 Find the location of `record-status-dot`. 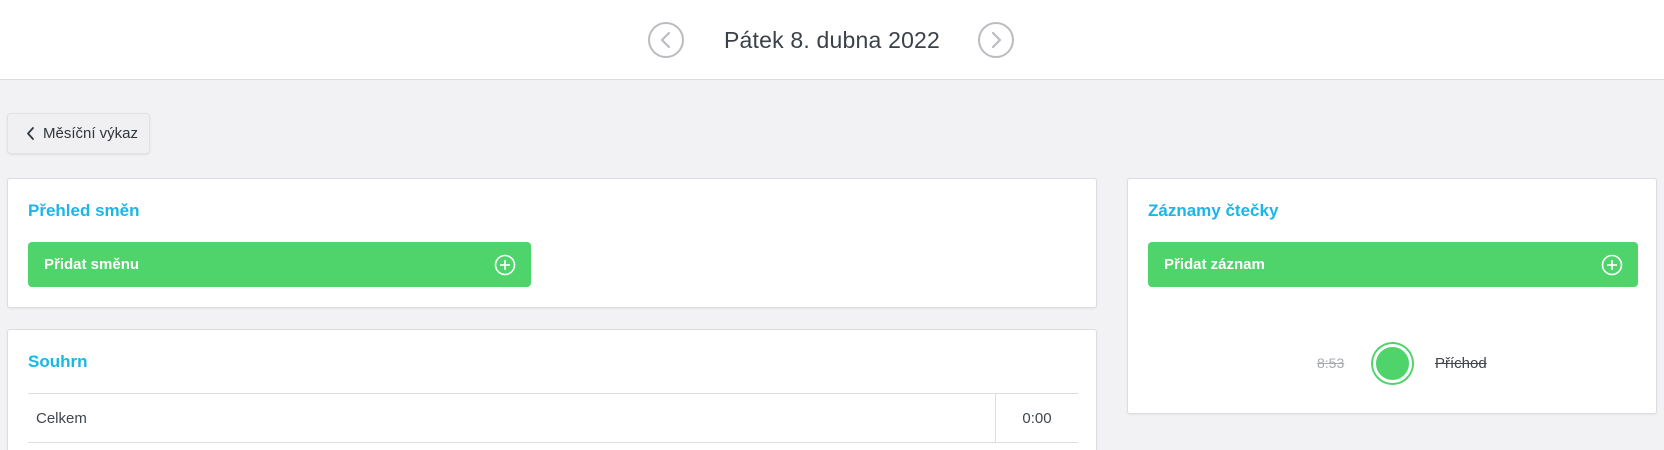

record-status-dot is located at coordinates (1392, 363).